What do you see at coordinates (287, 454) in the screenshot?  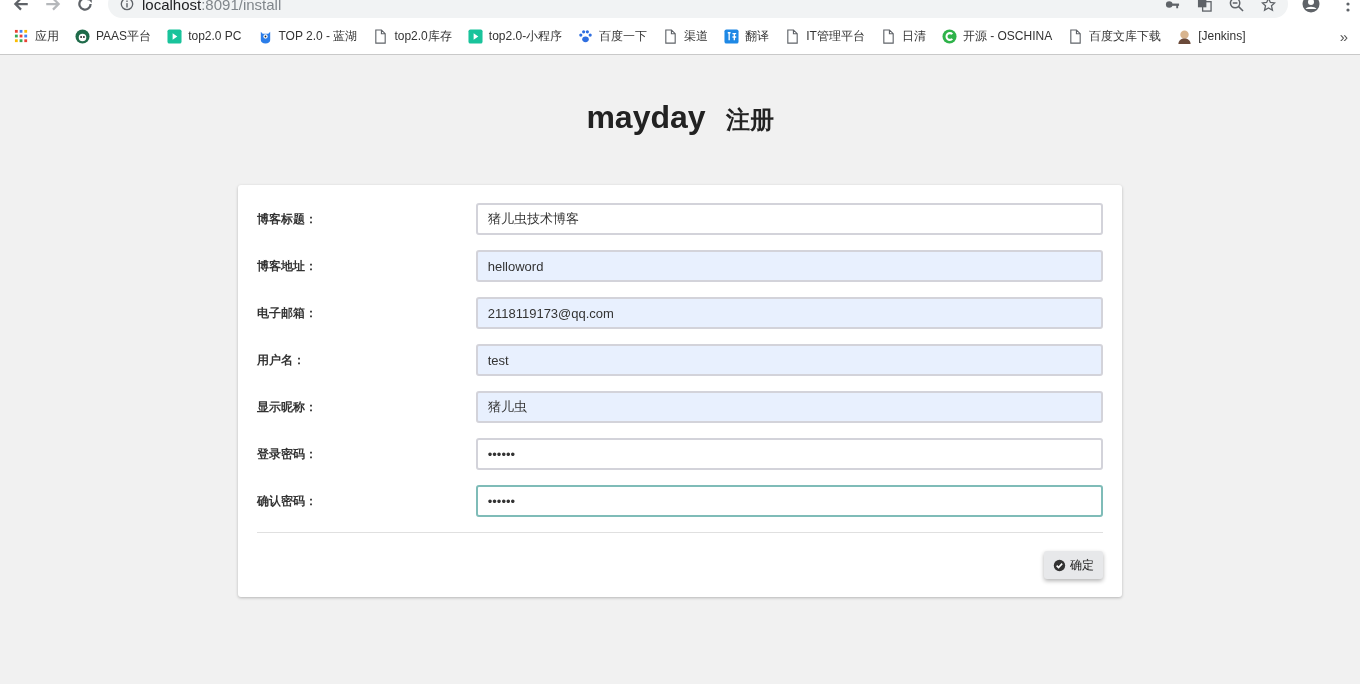 I see `field-label: 登录密码：` at bounding box center [287, 454].